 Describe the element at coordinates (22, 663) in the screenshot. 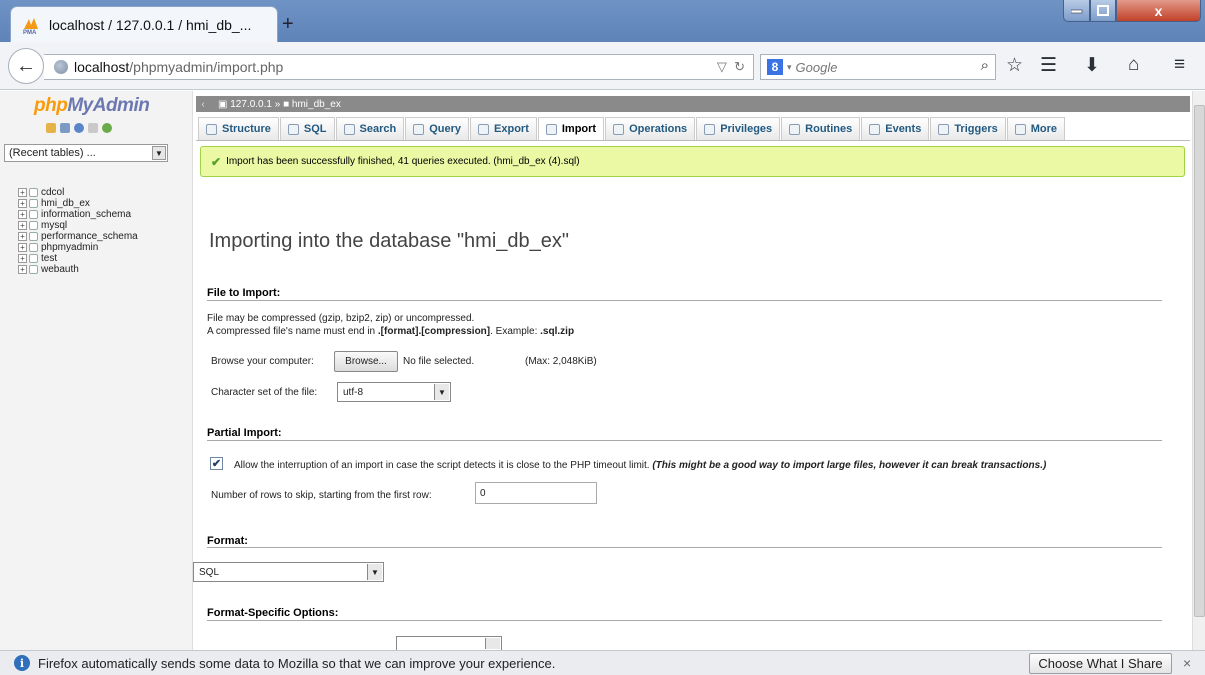

I see `info-icon: i` at that location.